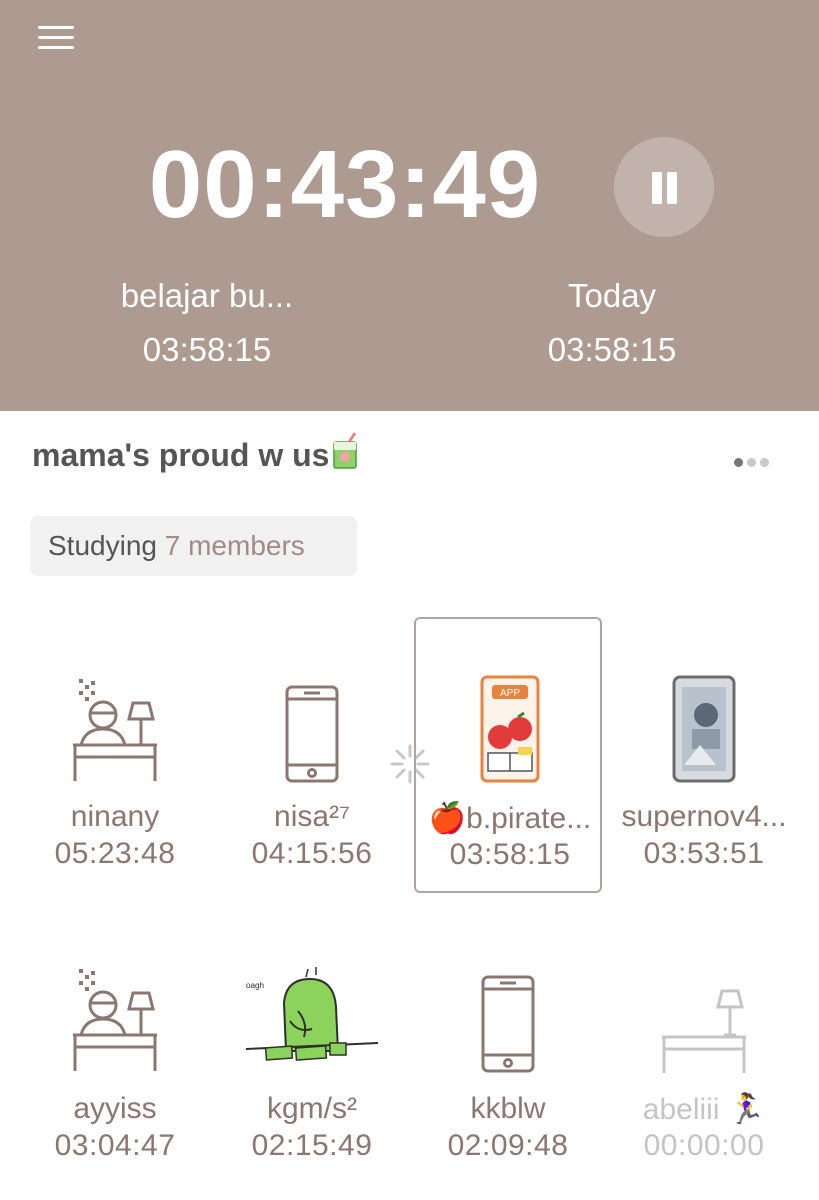 This screenshot has width=819, height=1200. What do you see at coordinates (704, 1045) in the screenshot?
I see `empty-desk-icon` at bounding box center [704, 1045].